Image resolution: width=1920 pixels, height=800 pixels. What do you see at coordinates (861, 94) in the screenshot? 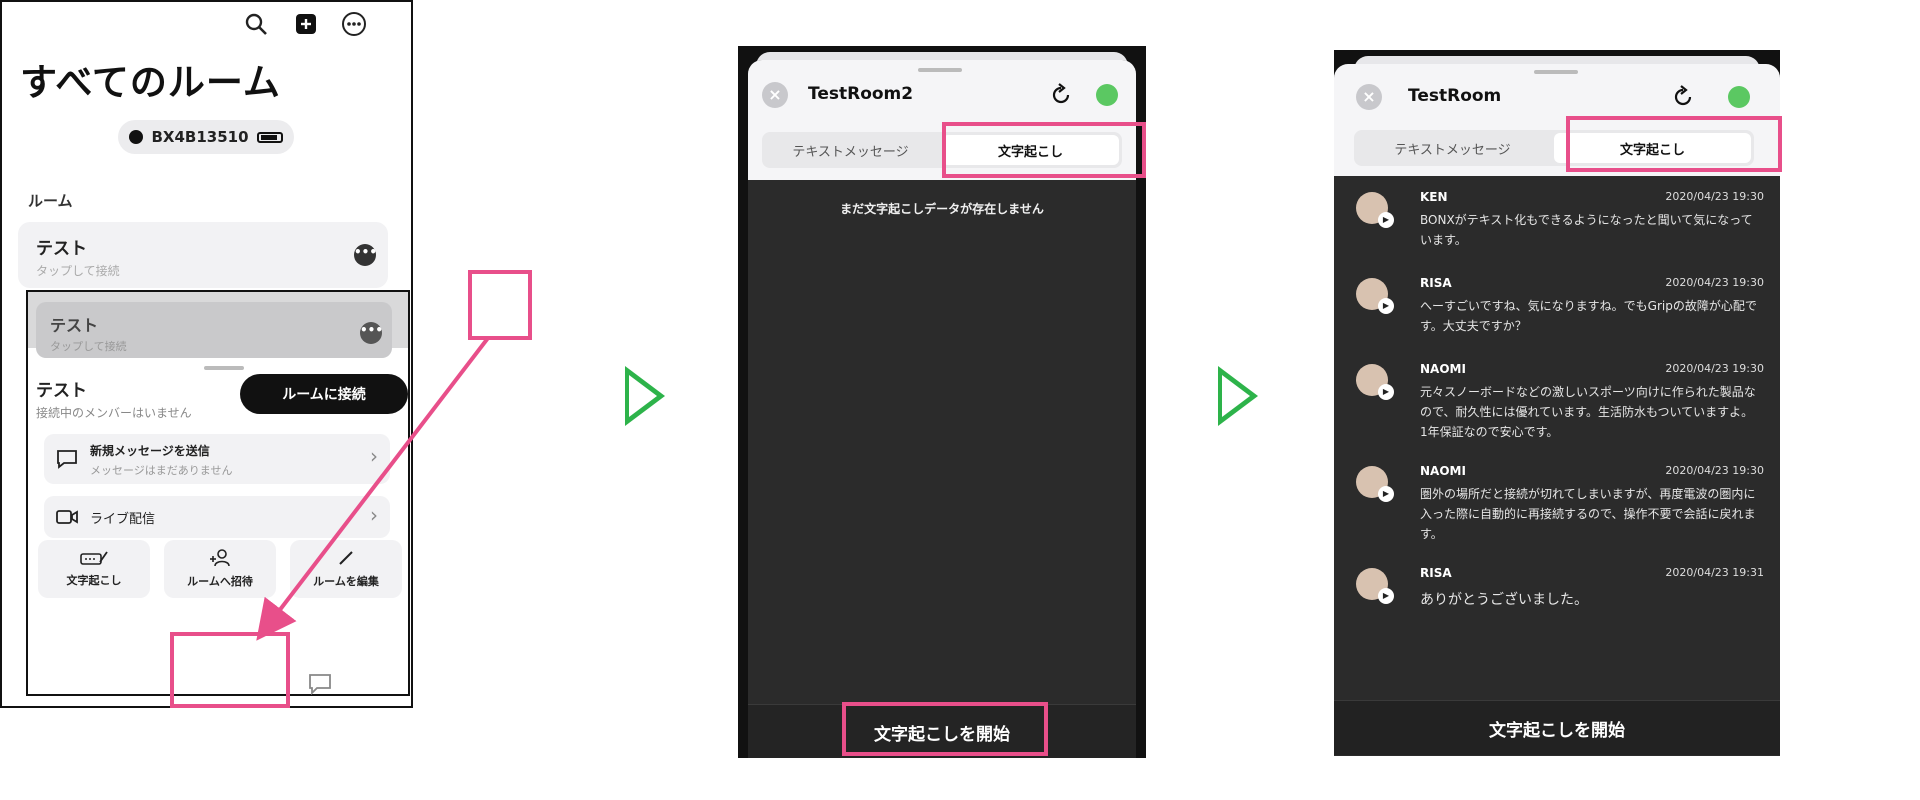
I see `room-title: TestRoom2` at bounding box center [861, 94].